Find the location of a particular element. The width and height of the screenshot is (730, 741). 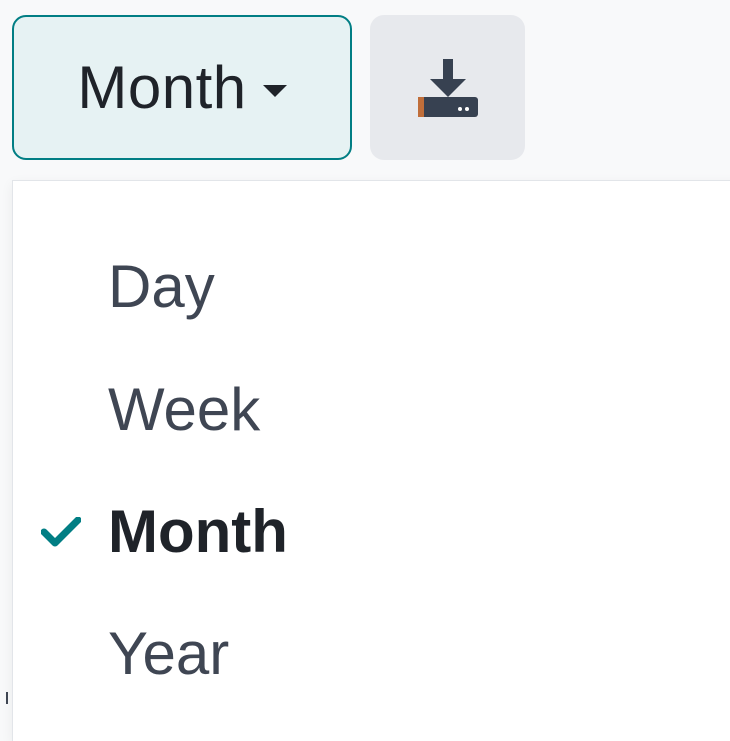

menu-item-week: Week is located at coordinates (371, 409).